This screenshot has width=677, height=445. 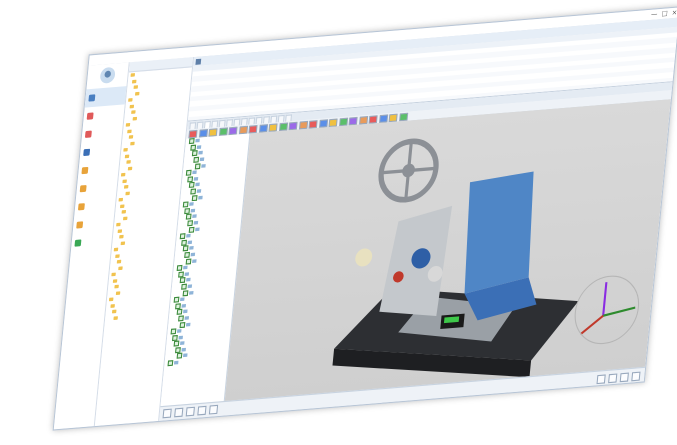 I want to click on grid-icon, so click(x=198, y=61).